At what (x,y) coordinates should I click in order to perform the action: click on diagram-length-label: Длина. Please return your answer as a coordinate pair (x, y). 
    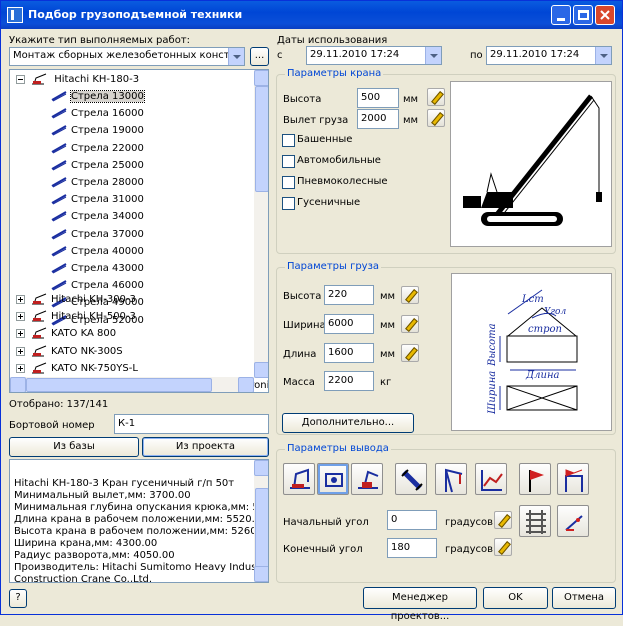
    Looking at the image, I should click on (542, 375).